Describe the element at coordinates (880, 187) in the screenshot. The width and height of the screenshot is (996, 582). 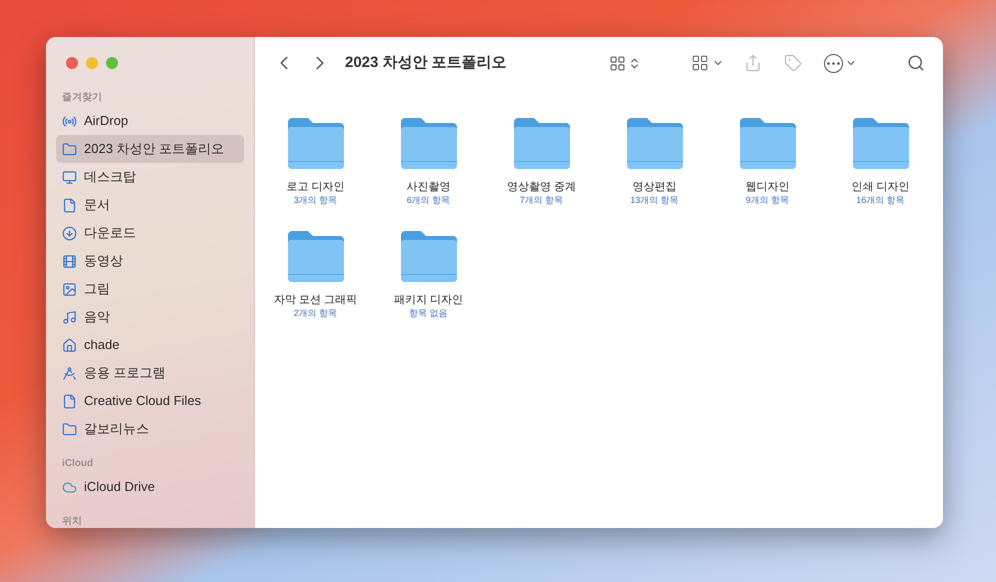
I see `folder-name: 인쇄 디자인` at that location.